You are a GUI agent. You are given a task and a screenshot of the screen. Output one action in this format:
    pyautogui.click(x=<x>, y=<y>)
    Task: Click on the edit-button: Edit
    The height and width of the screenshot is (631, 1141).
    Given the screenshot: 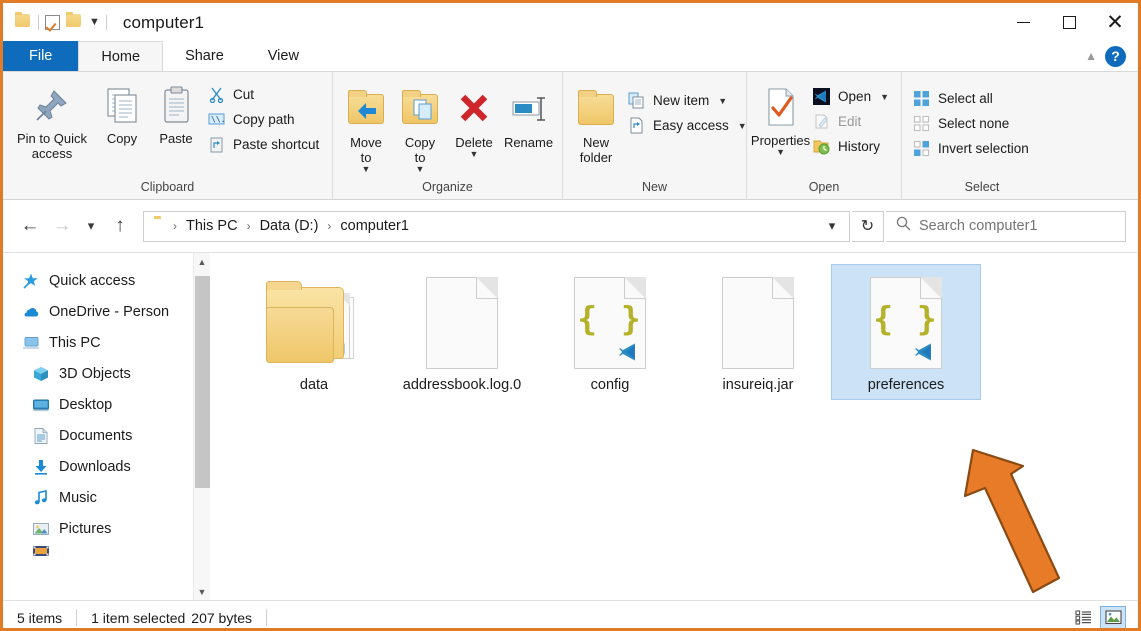 What is the action you would take?
    pyautogui.click(x=851, y=121)
    